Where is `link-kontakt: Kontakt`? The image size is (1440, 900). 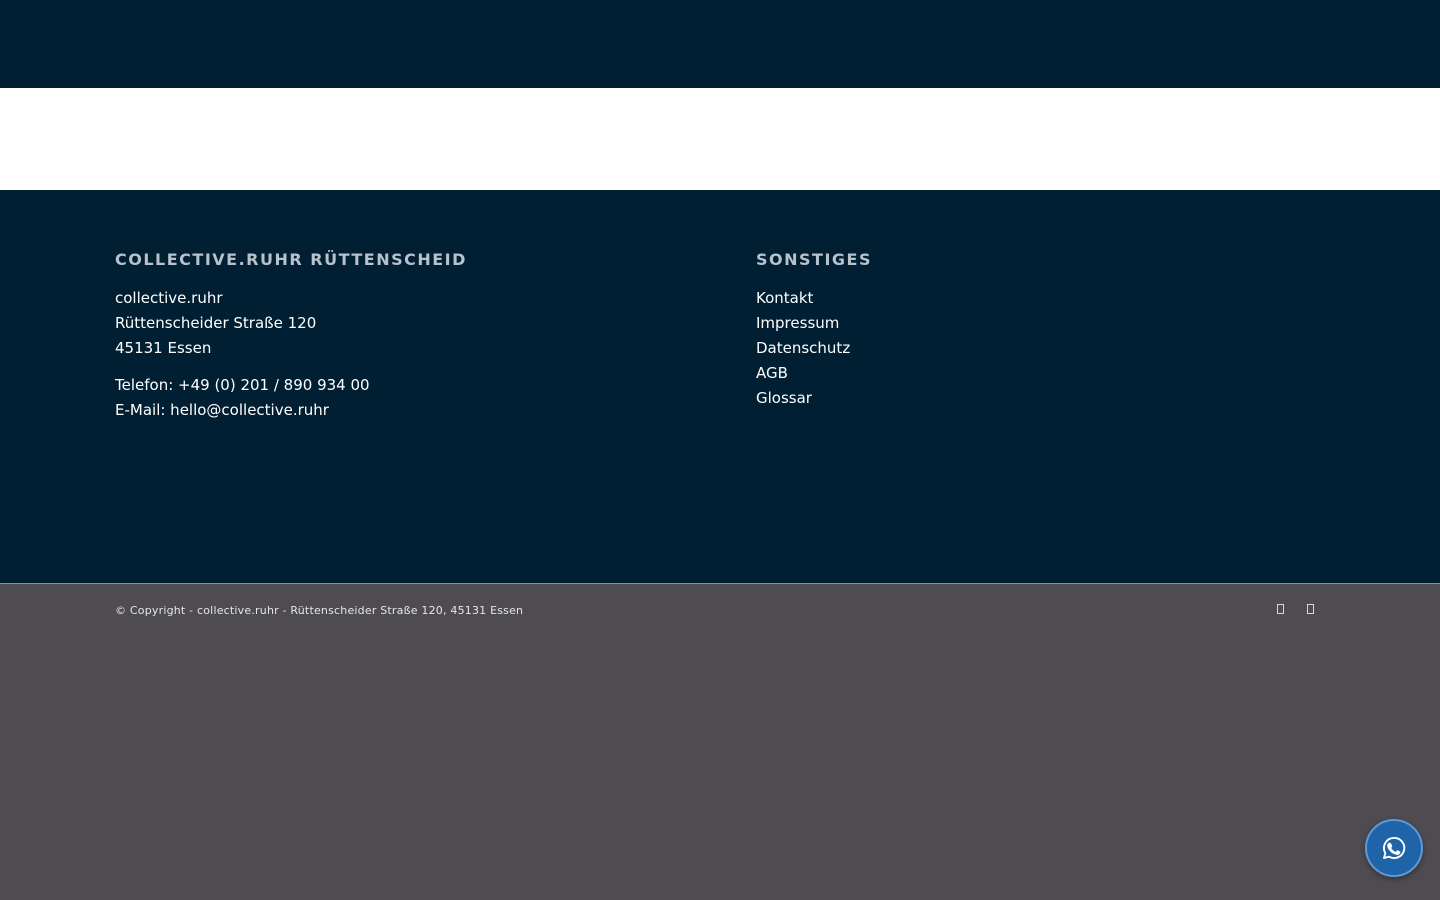
link-kontakt: Kontakt is located at coordinates (1036, 298).